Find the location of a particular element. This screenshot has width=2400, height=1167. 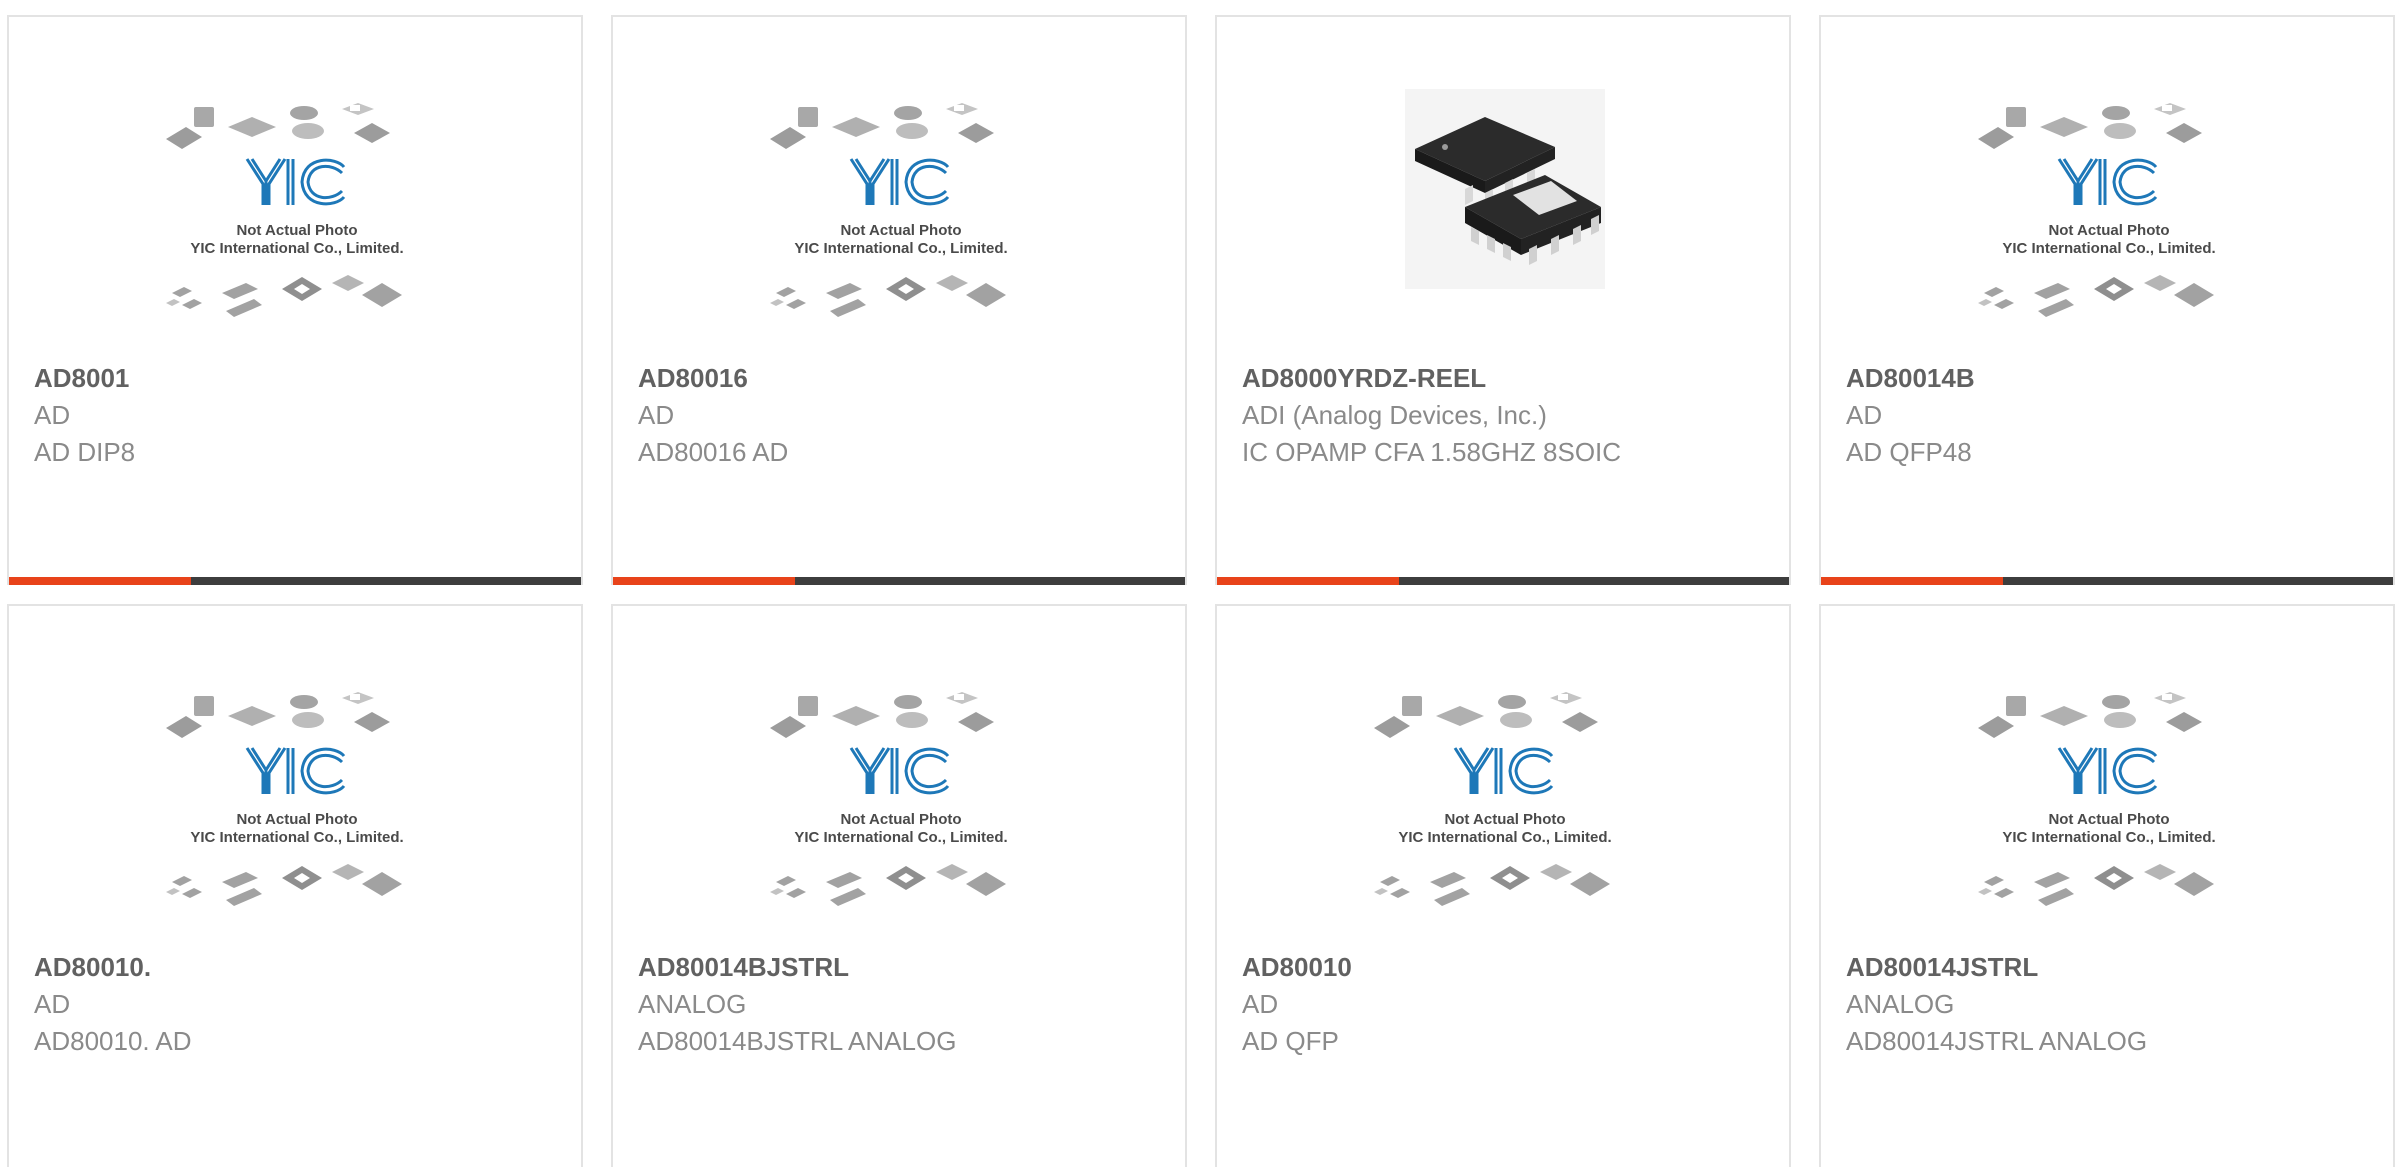

manufacturer: ADI (Analog Devices, Inc.) is located at coordinates (1394, 415).